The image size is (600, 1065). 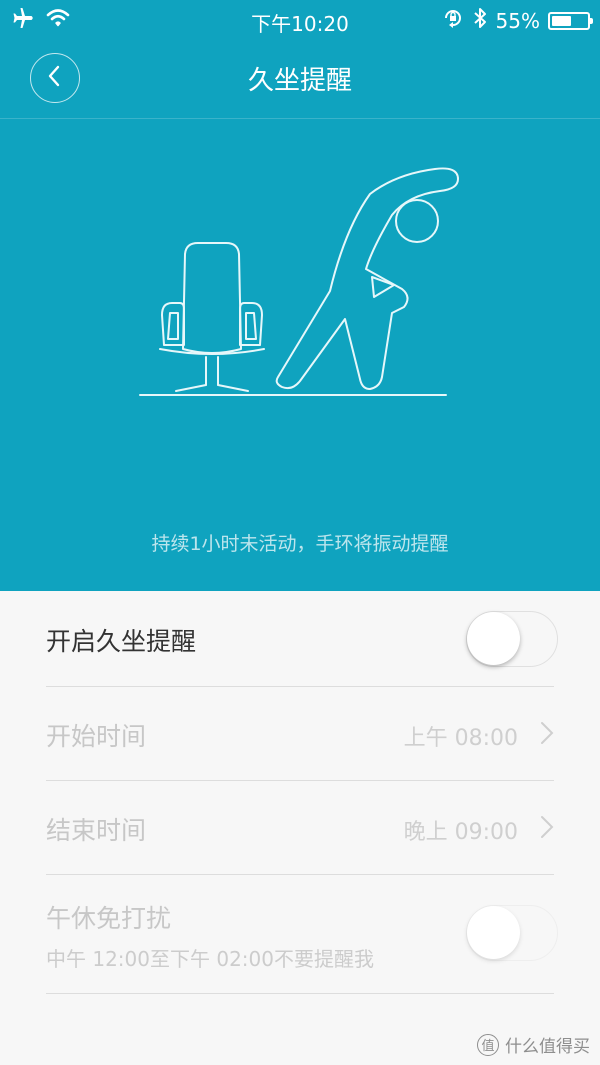 What do you see at coordinates (121, 641) in the screenshot?
I see `enable-sedentary-label: 开启久坐提醒` at bounding box center [121, 641].